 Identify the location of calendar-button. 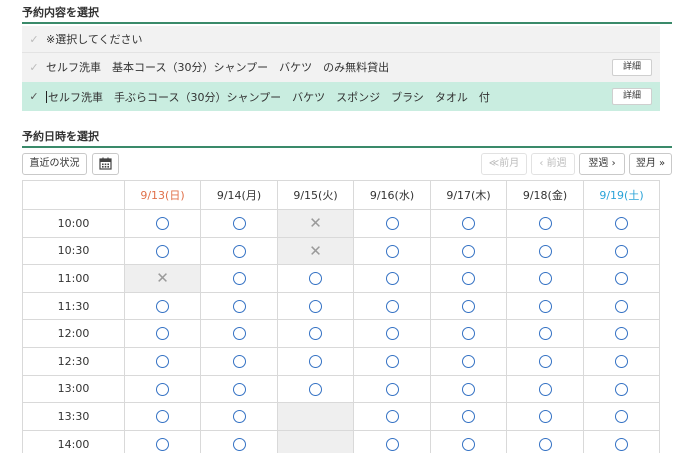
(105, 164).